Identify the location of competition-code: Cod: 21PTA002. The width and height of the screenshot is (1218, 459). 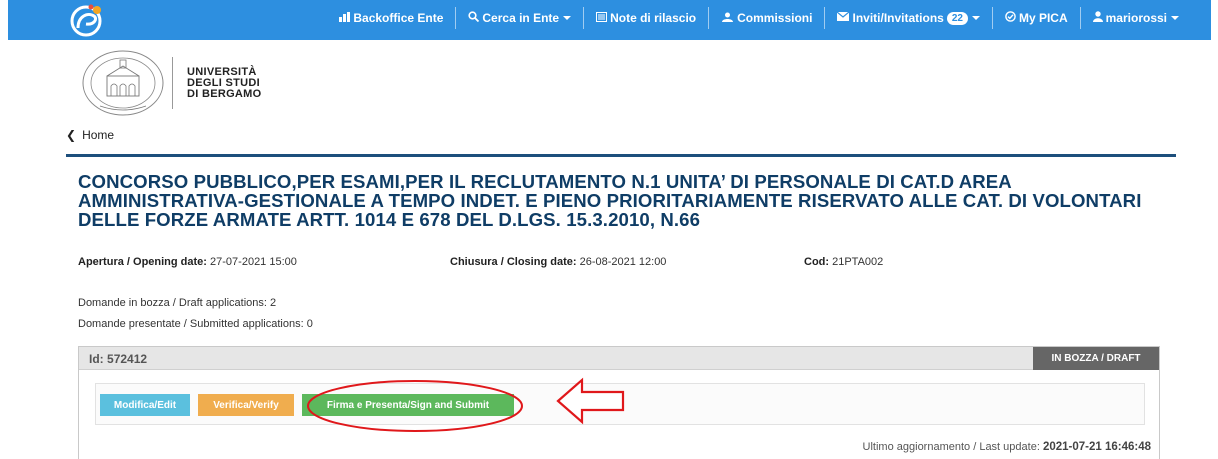
(843, 262).